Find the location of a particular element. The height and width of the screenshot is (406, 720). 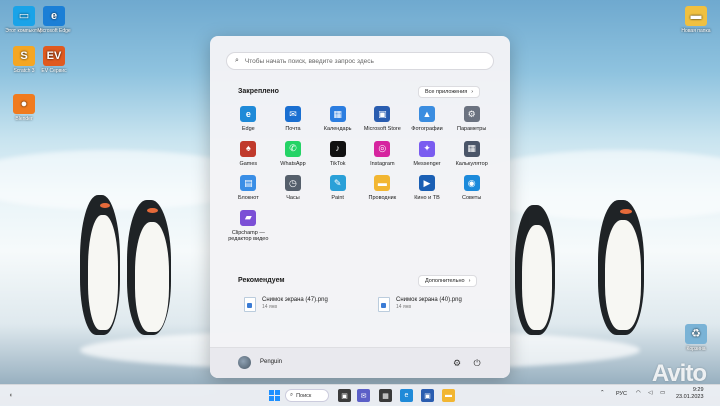

desktop-app-icon: e is located at coordinates (54, 16).